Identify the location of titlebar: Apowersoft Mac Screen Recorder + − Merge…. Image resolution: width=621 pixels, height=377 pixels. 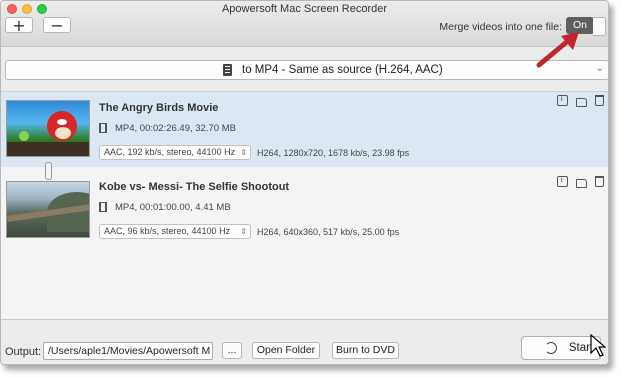
(304, 24).